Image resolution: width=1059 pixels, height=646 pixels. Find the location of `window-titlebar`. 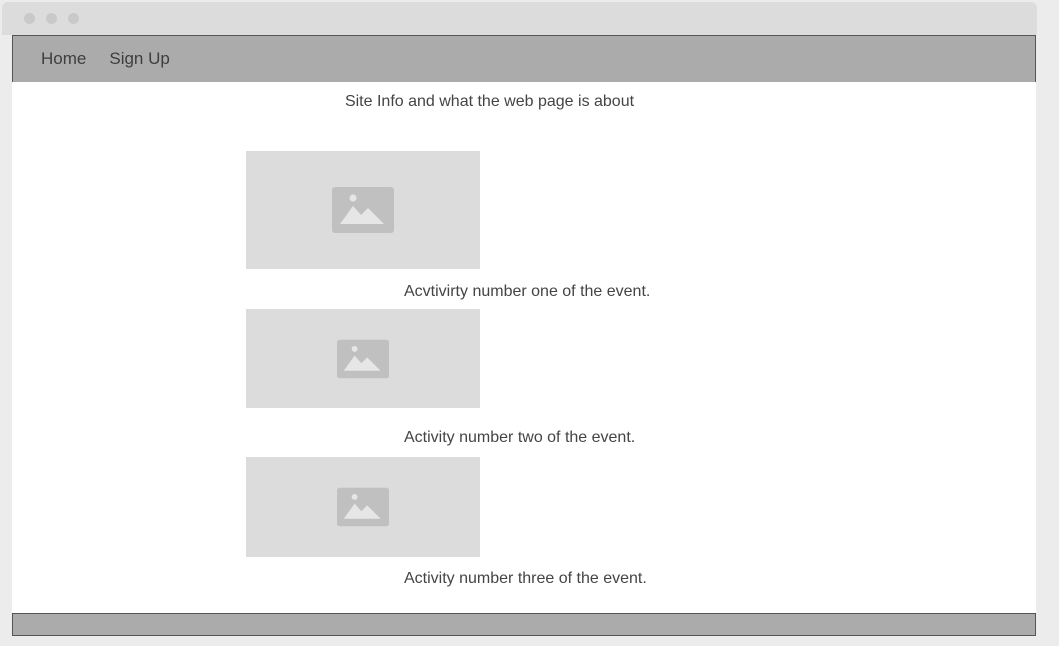

window-titlebar is located at coordinates (519, 18).